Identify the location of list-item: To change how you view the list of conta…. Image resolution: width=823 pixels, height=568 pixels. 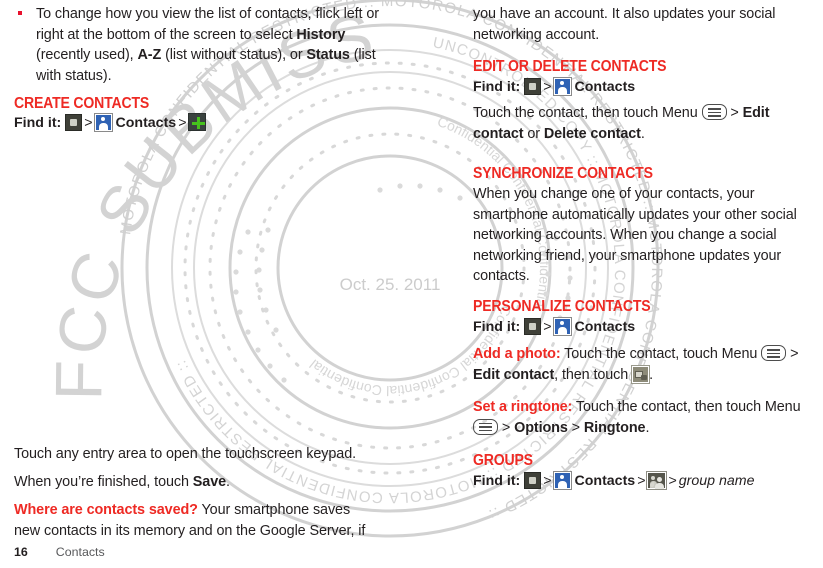
(200, 45).